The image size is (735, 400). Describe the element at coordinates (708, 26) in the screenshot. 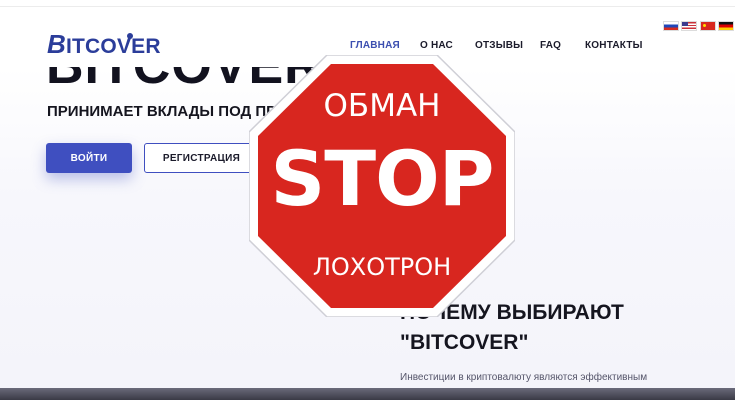

I see `china-flag-icon` at that location.